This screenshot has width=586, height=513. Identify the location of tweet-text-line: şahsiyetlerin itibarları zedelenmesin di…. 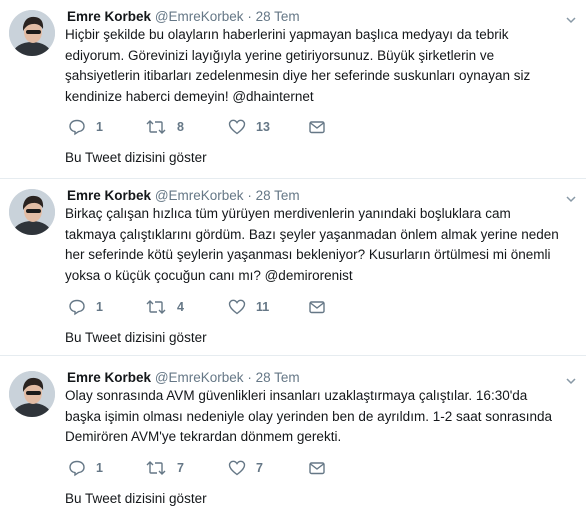
(298, 75).